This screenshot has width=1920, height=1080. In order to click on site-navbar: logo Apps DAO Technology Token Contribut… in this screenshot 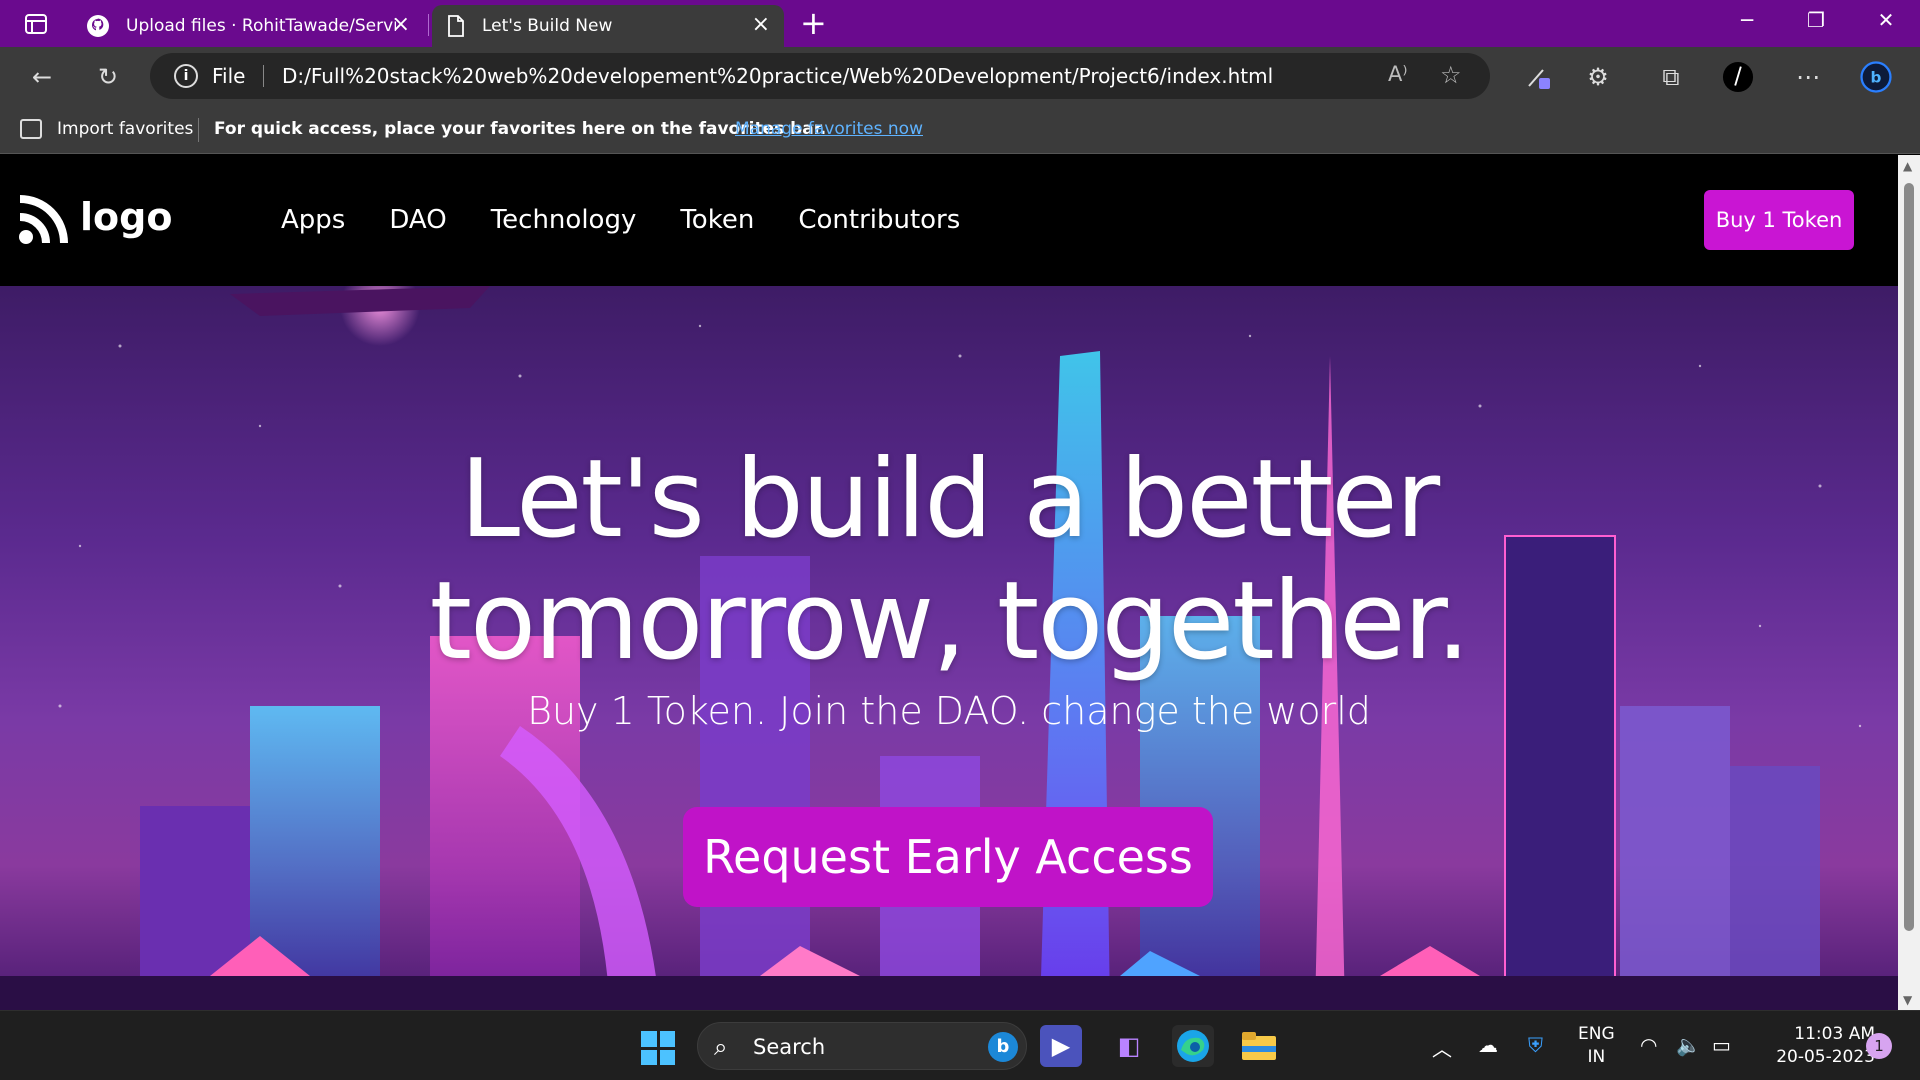, I will do `click(949, 220)`.